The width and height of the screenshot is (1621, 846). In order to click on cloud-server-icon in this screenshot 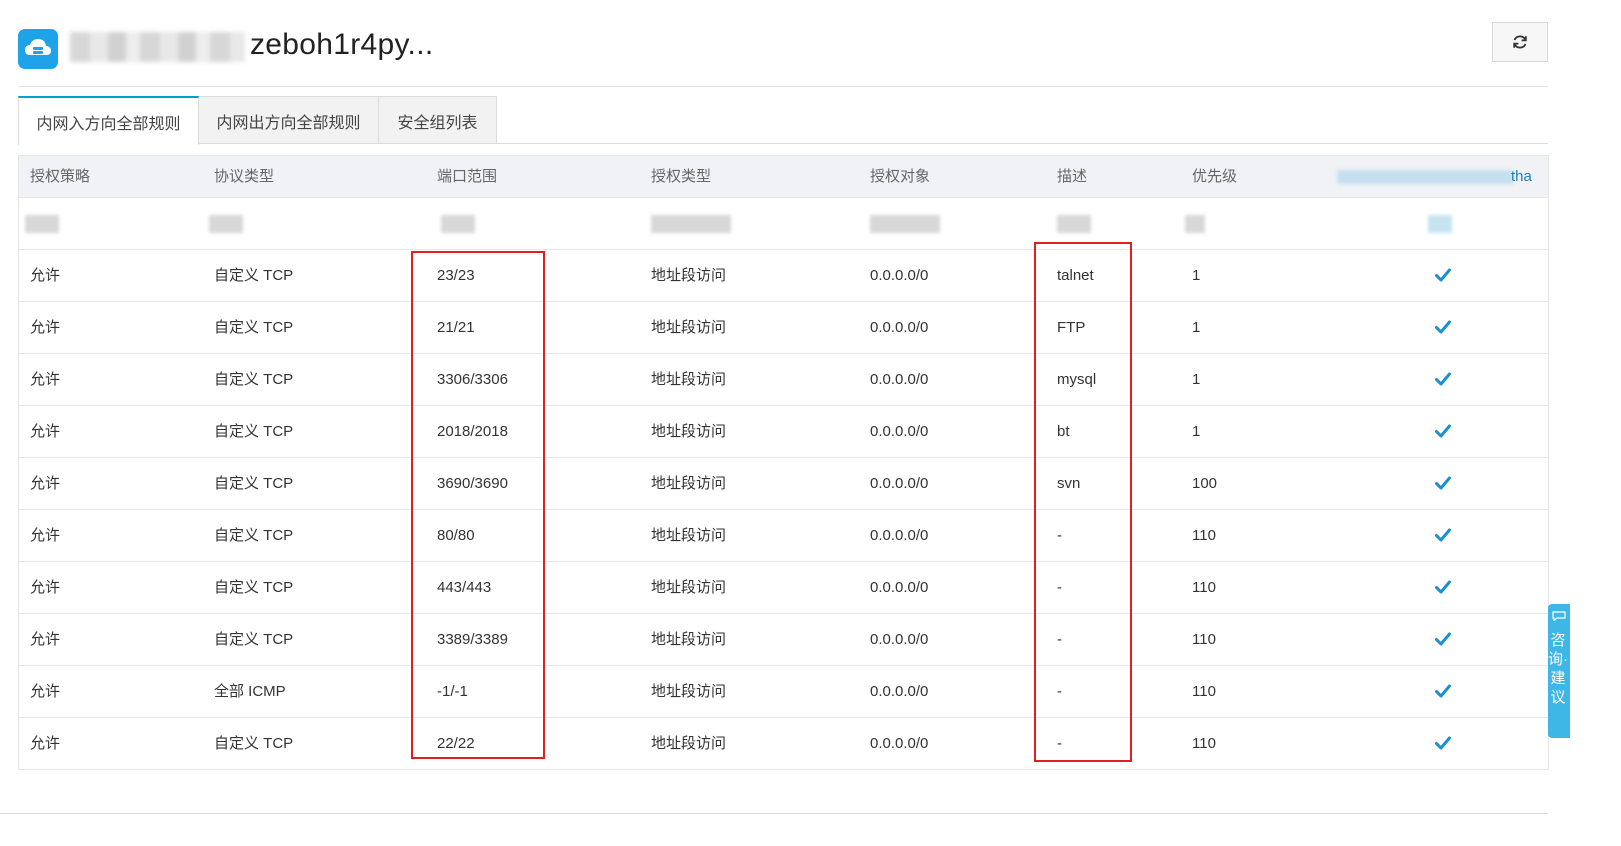, I will do `click(38, 49)`.